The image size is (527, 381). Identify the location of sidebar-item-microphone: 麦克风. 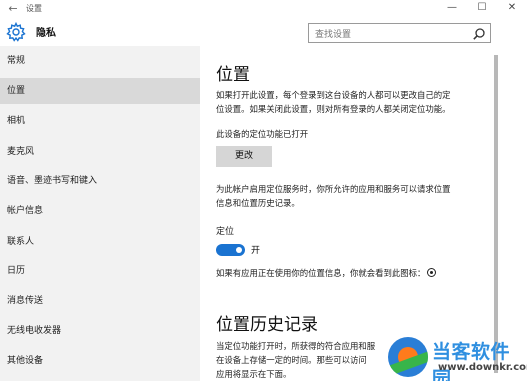
(100, 152).